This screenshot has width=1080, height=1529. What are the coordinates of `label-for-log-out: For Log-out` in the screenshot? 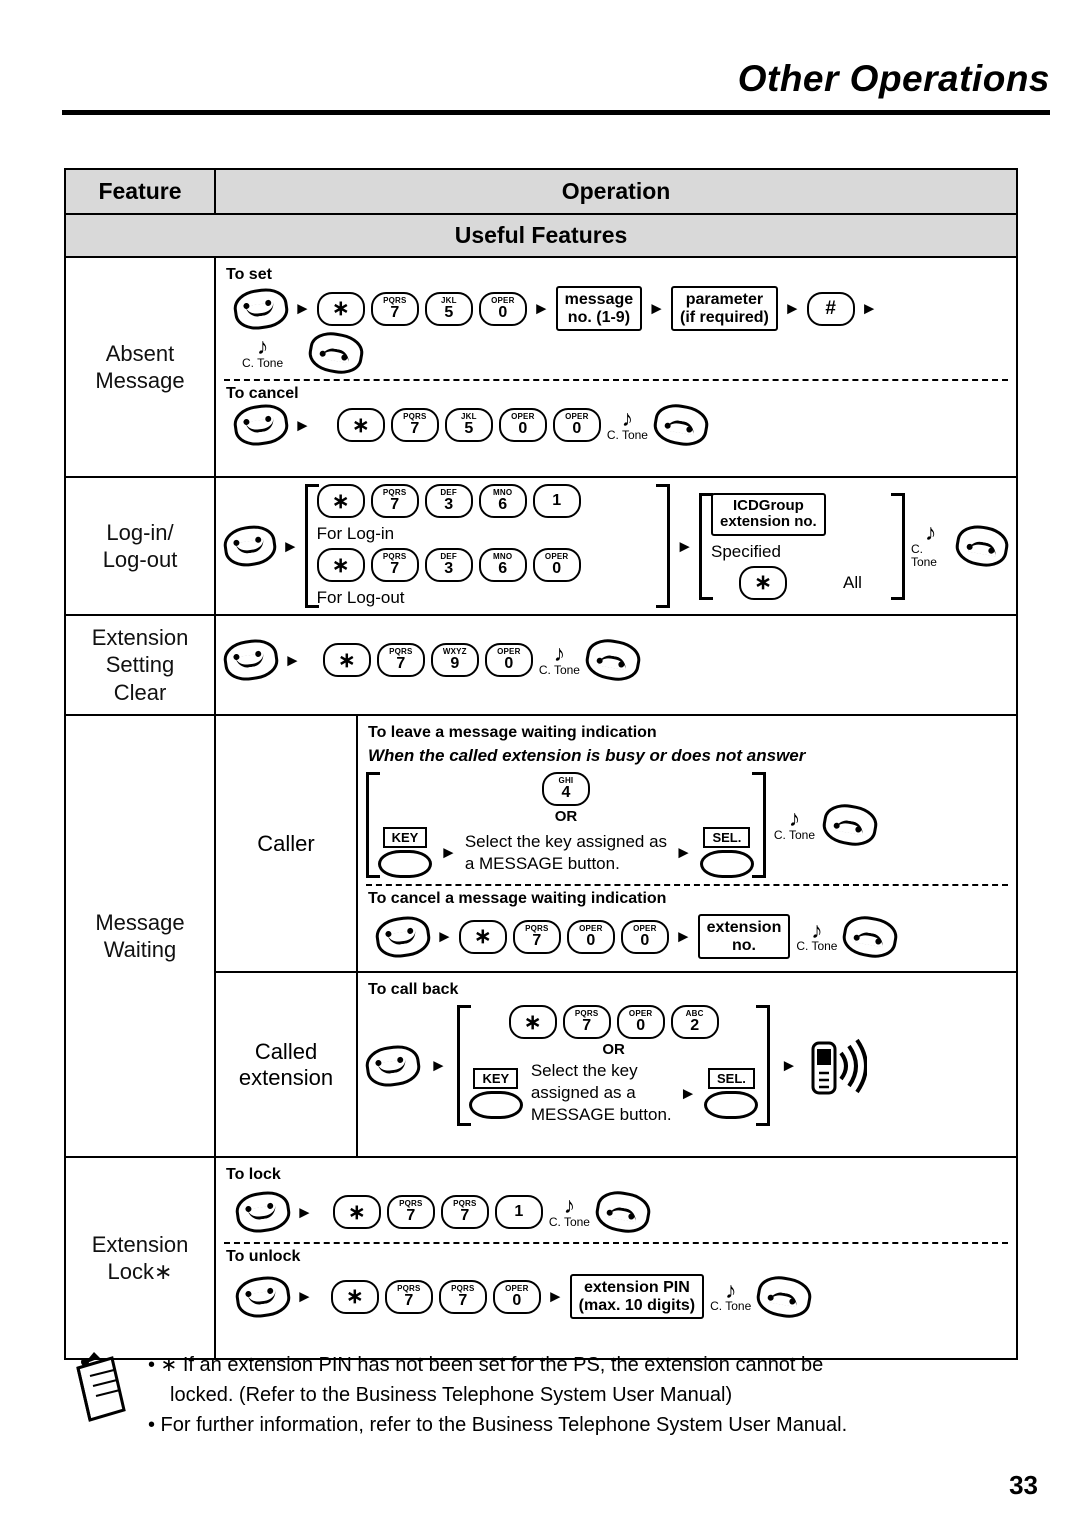 It's located at (360, 597).